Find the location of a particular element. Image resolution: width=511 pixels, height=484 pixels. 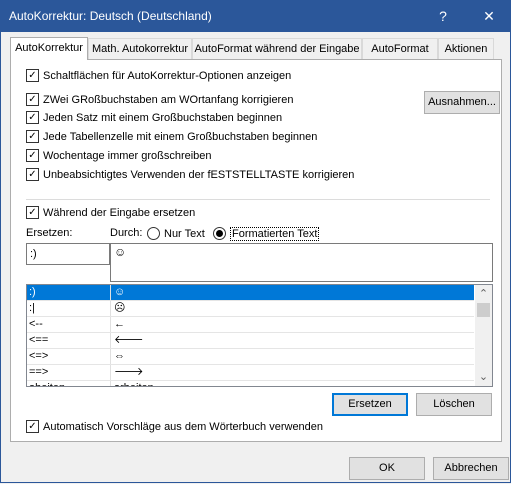

with-input: ☺ is located at coordinates (301, 262).